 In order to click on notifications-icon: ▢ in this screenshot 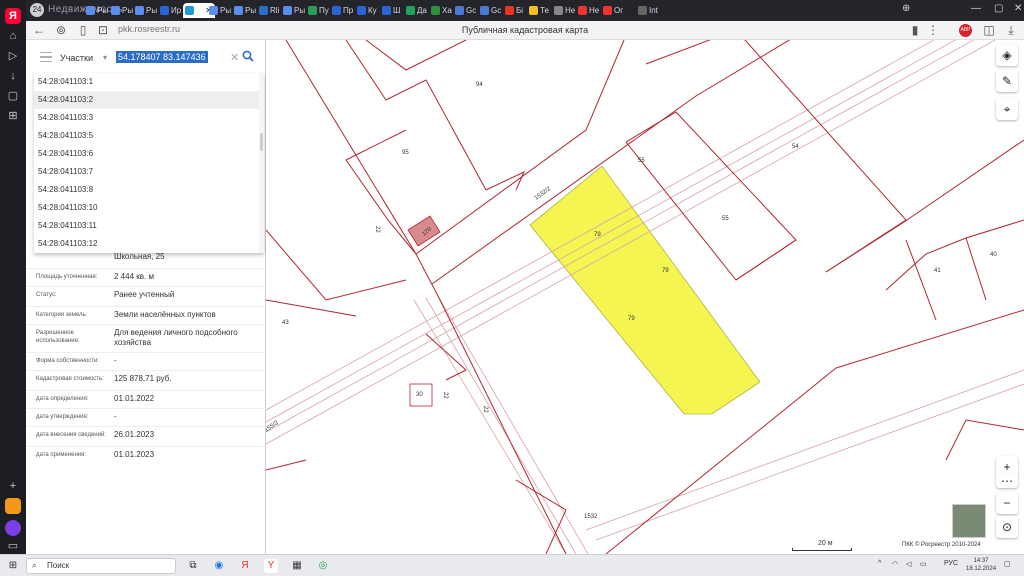, I will do `click(1007, 564)`.